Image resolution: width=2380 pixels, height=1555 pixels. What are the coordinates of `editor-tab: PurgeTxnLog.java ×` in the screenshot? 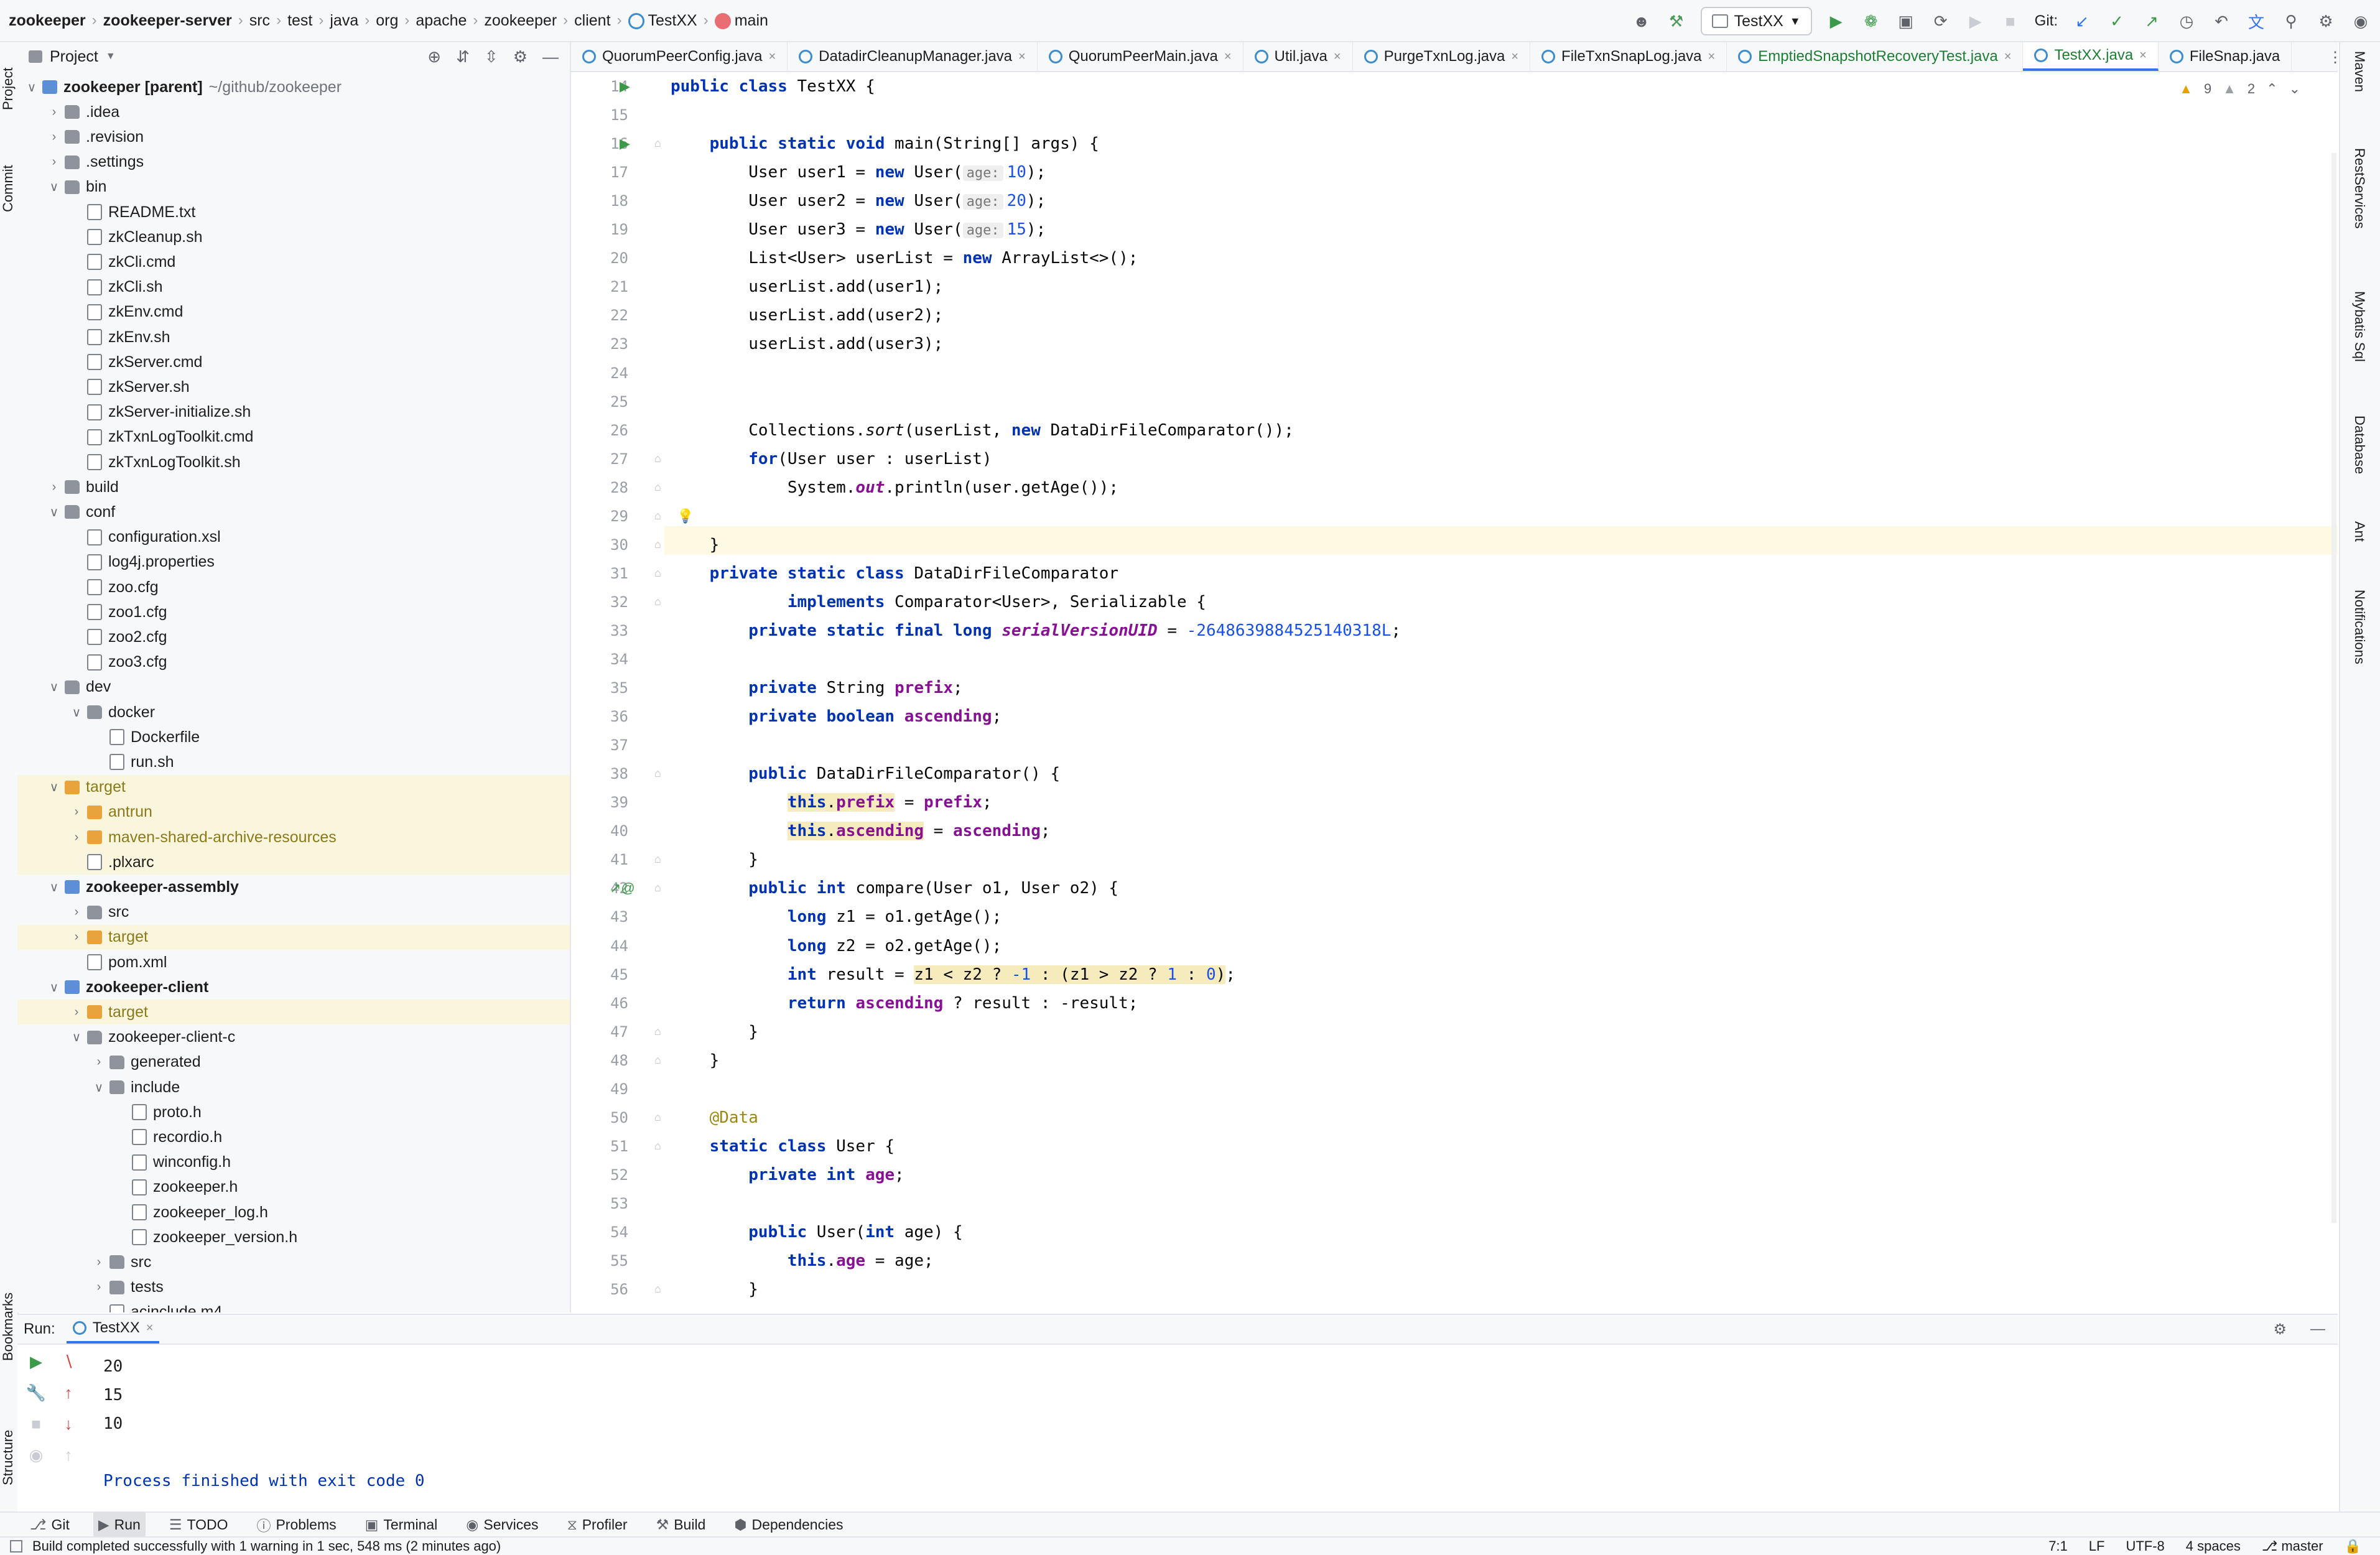 It's located at (1442, 56).